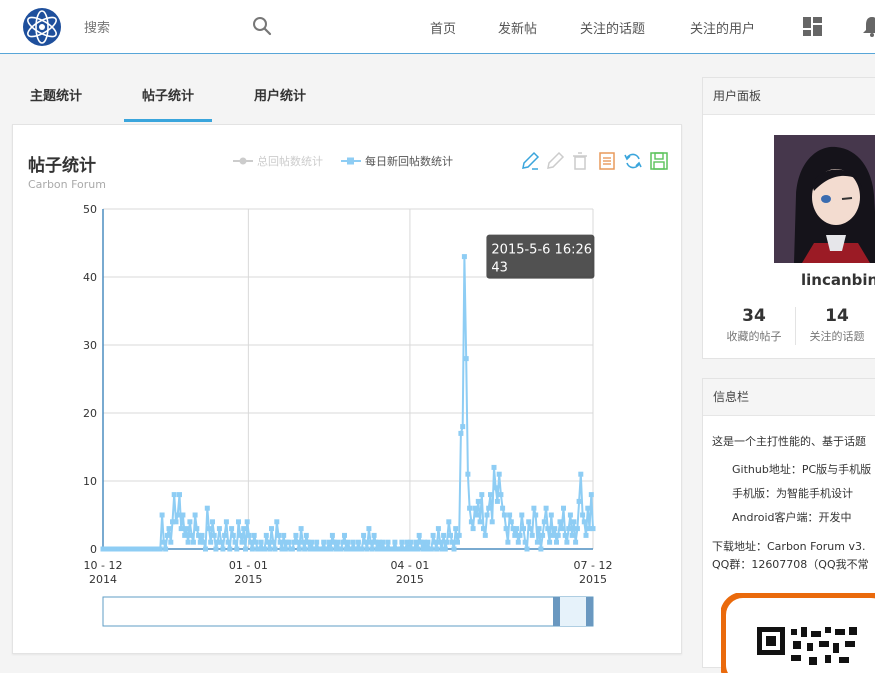 Image resolution: width=875 pixels, height=673 pixels. I want to click on username: lincanbin, so click(838, 280).